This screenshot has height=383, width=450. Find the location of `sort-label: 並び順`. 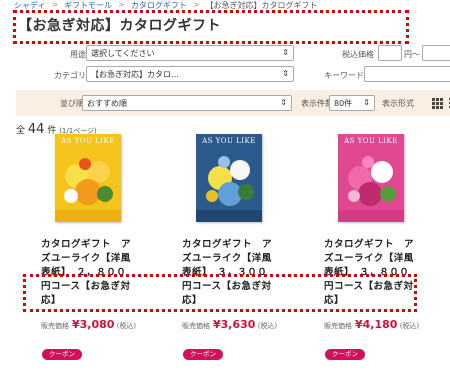

sort-label: 並び順 is located at coordinates (72, 103).